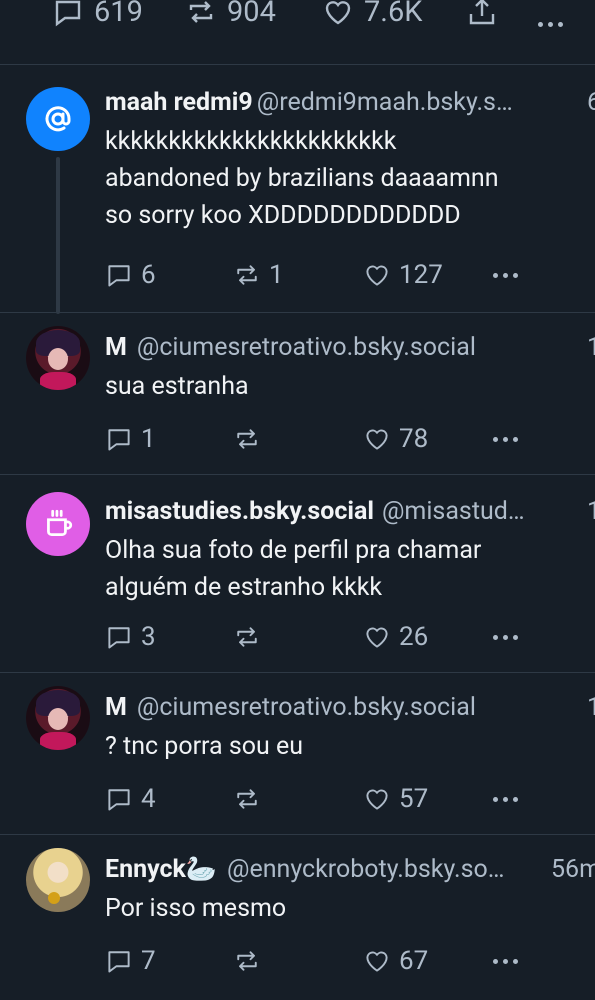 Image resolution: width=595 pixels, height=1000 pixels. What do you see at coordinates (148, 799) in the screenshot?
I see `reply-count: 4` at bounding box center [148, 799].